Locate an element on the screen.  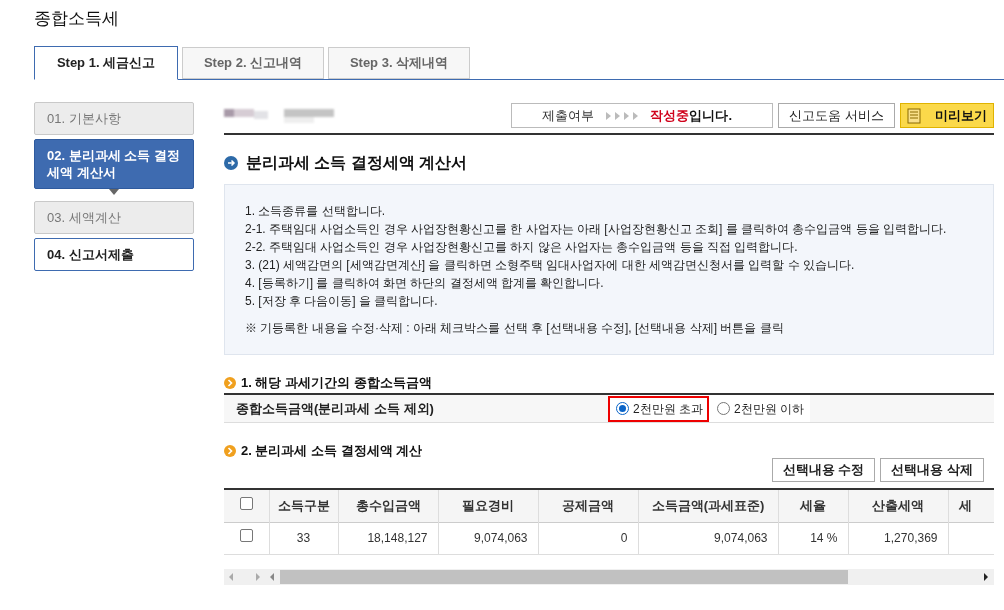
page-title: 종합소득세 is located at coordinates (77, 19).